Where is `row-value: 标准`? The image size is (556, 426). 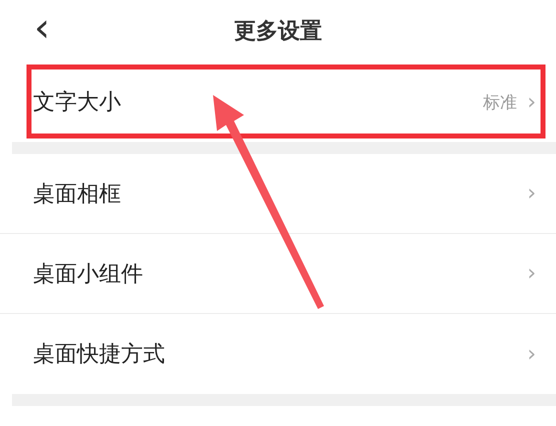 row-value: 标准 is located at coordinates (500, 103).